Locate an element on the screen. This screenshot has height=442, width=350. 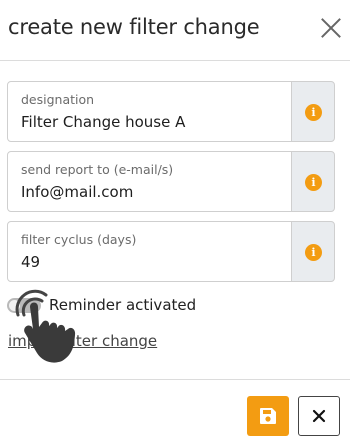
cycle-field-group: filter cyclus (days) 49 i is located at coordinates (171, 251).